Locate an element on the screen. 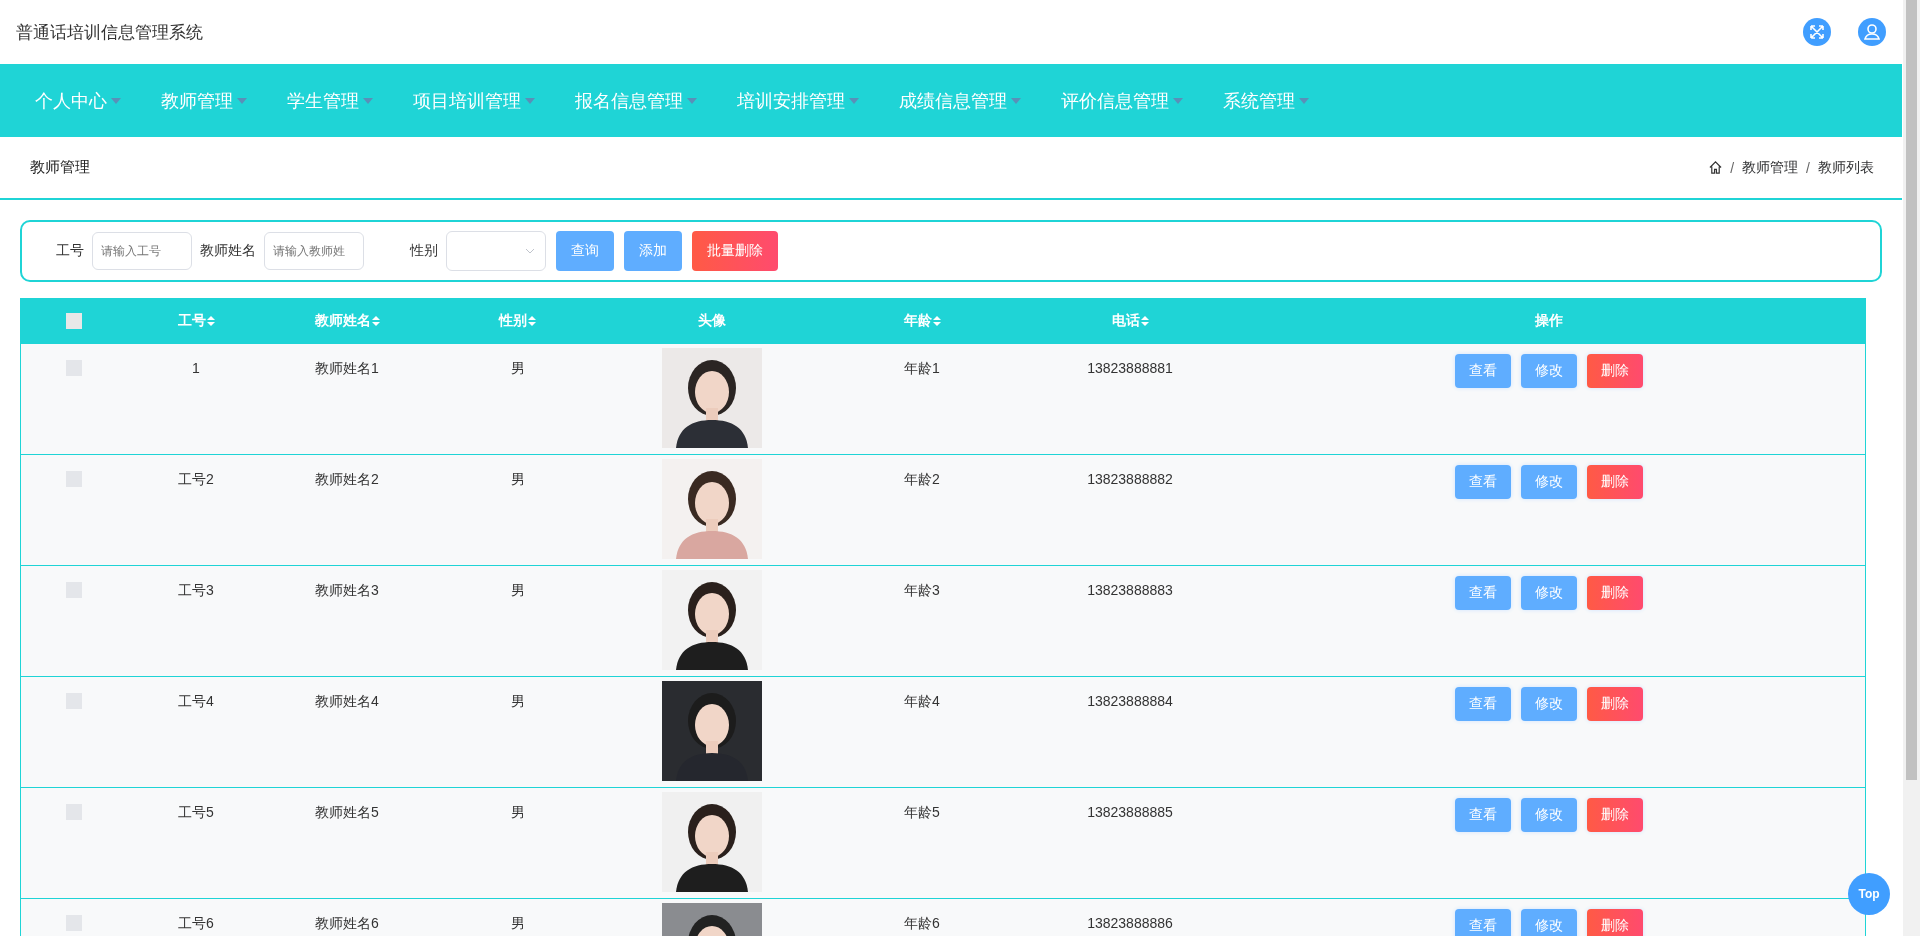  table-cell: 年龄6 is located at coordinates (922, 924).